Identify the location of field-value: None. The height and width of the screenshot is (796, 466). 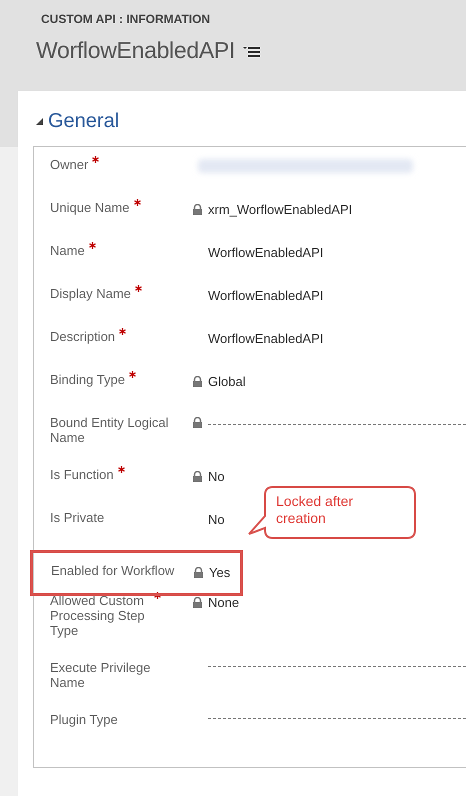
(224, 602).